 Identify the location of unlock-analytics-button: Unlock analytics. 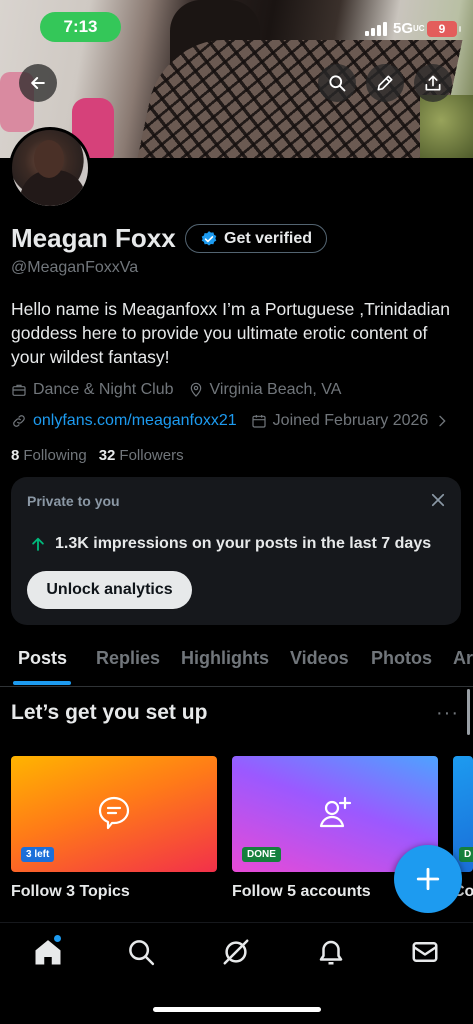
(109, 590).